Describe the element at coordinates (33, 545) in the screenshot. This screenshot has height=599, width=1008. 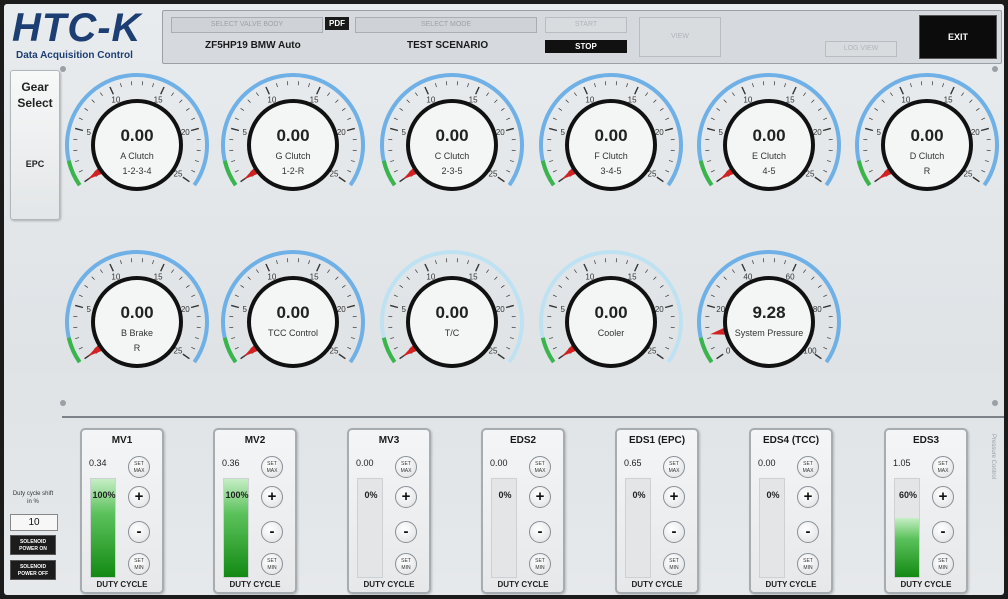
I see `solenoid-power-on-button: SOLENOID POWER ON` at that location.